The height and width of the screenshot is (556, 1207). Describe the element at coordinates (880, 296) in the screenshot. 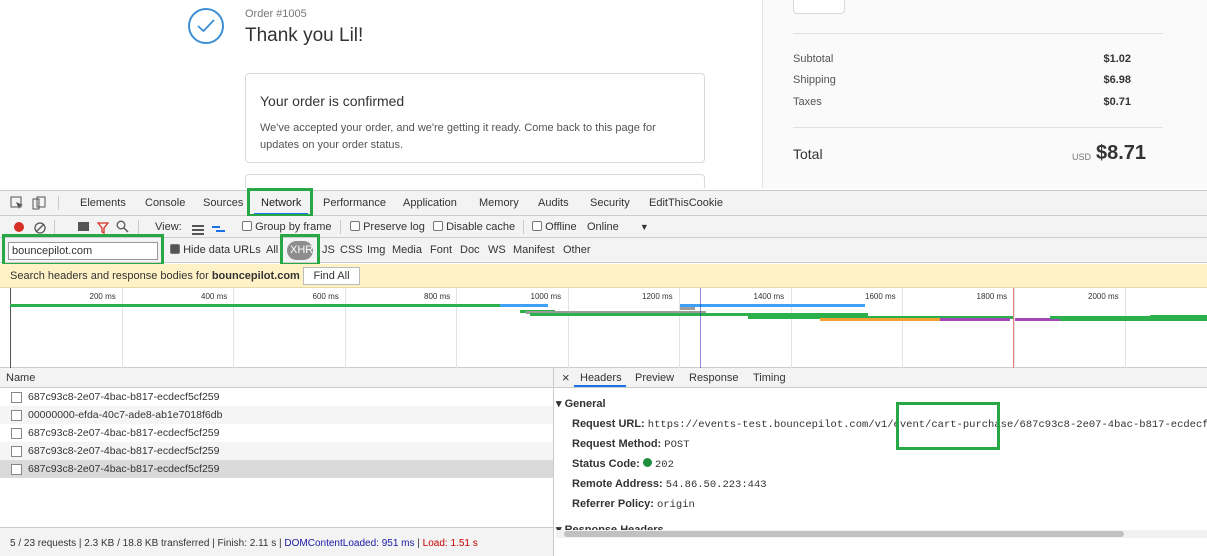

I see `timeline-tick-label: 1600 ms` at that location.